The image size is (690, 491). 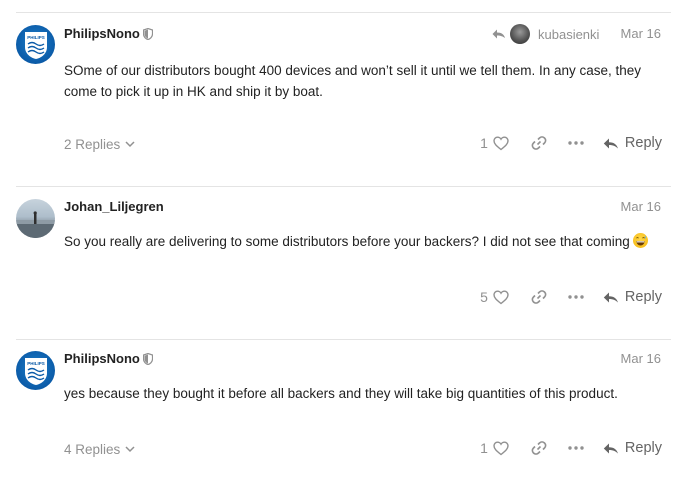 I want to click on show-replies-button: 2 Replies, so click(x=99, y=144).